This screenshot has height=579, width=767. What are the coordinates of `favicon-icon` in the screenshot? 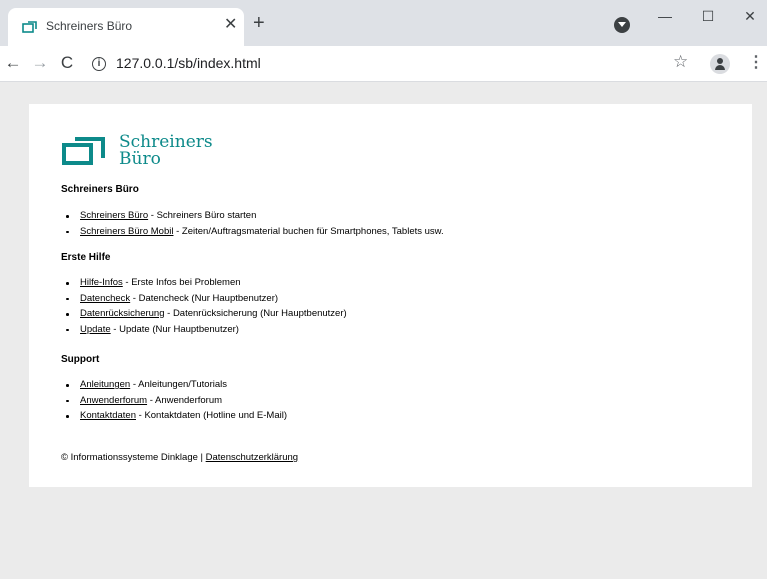 It's located at (29, 27).